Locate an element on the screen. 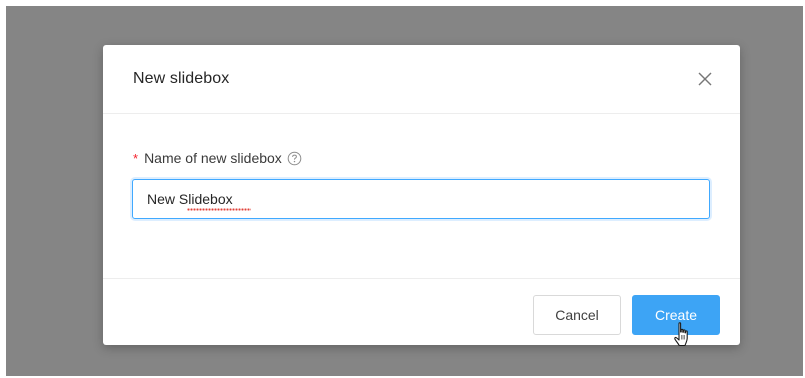  create-button: Create is located at coordinates (676, 315).